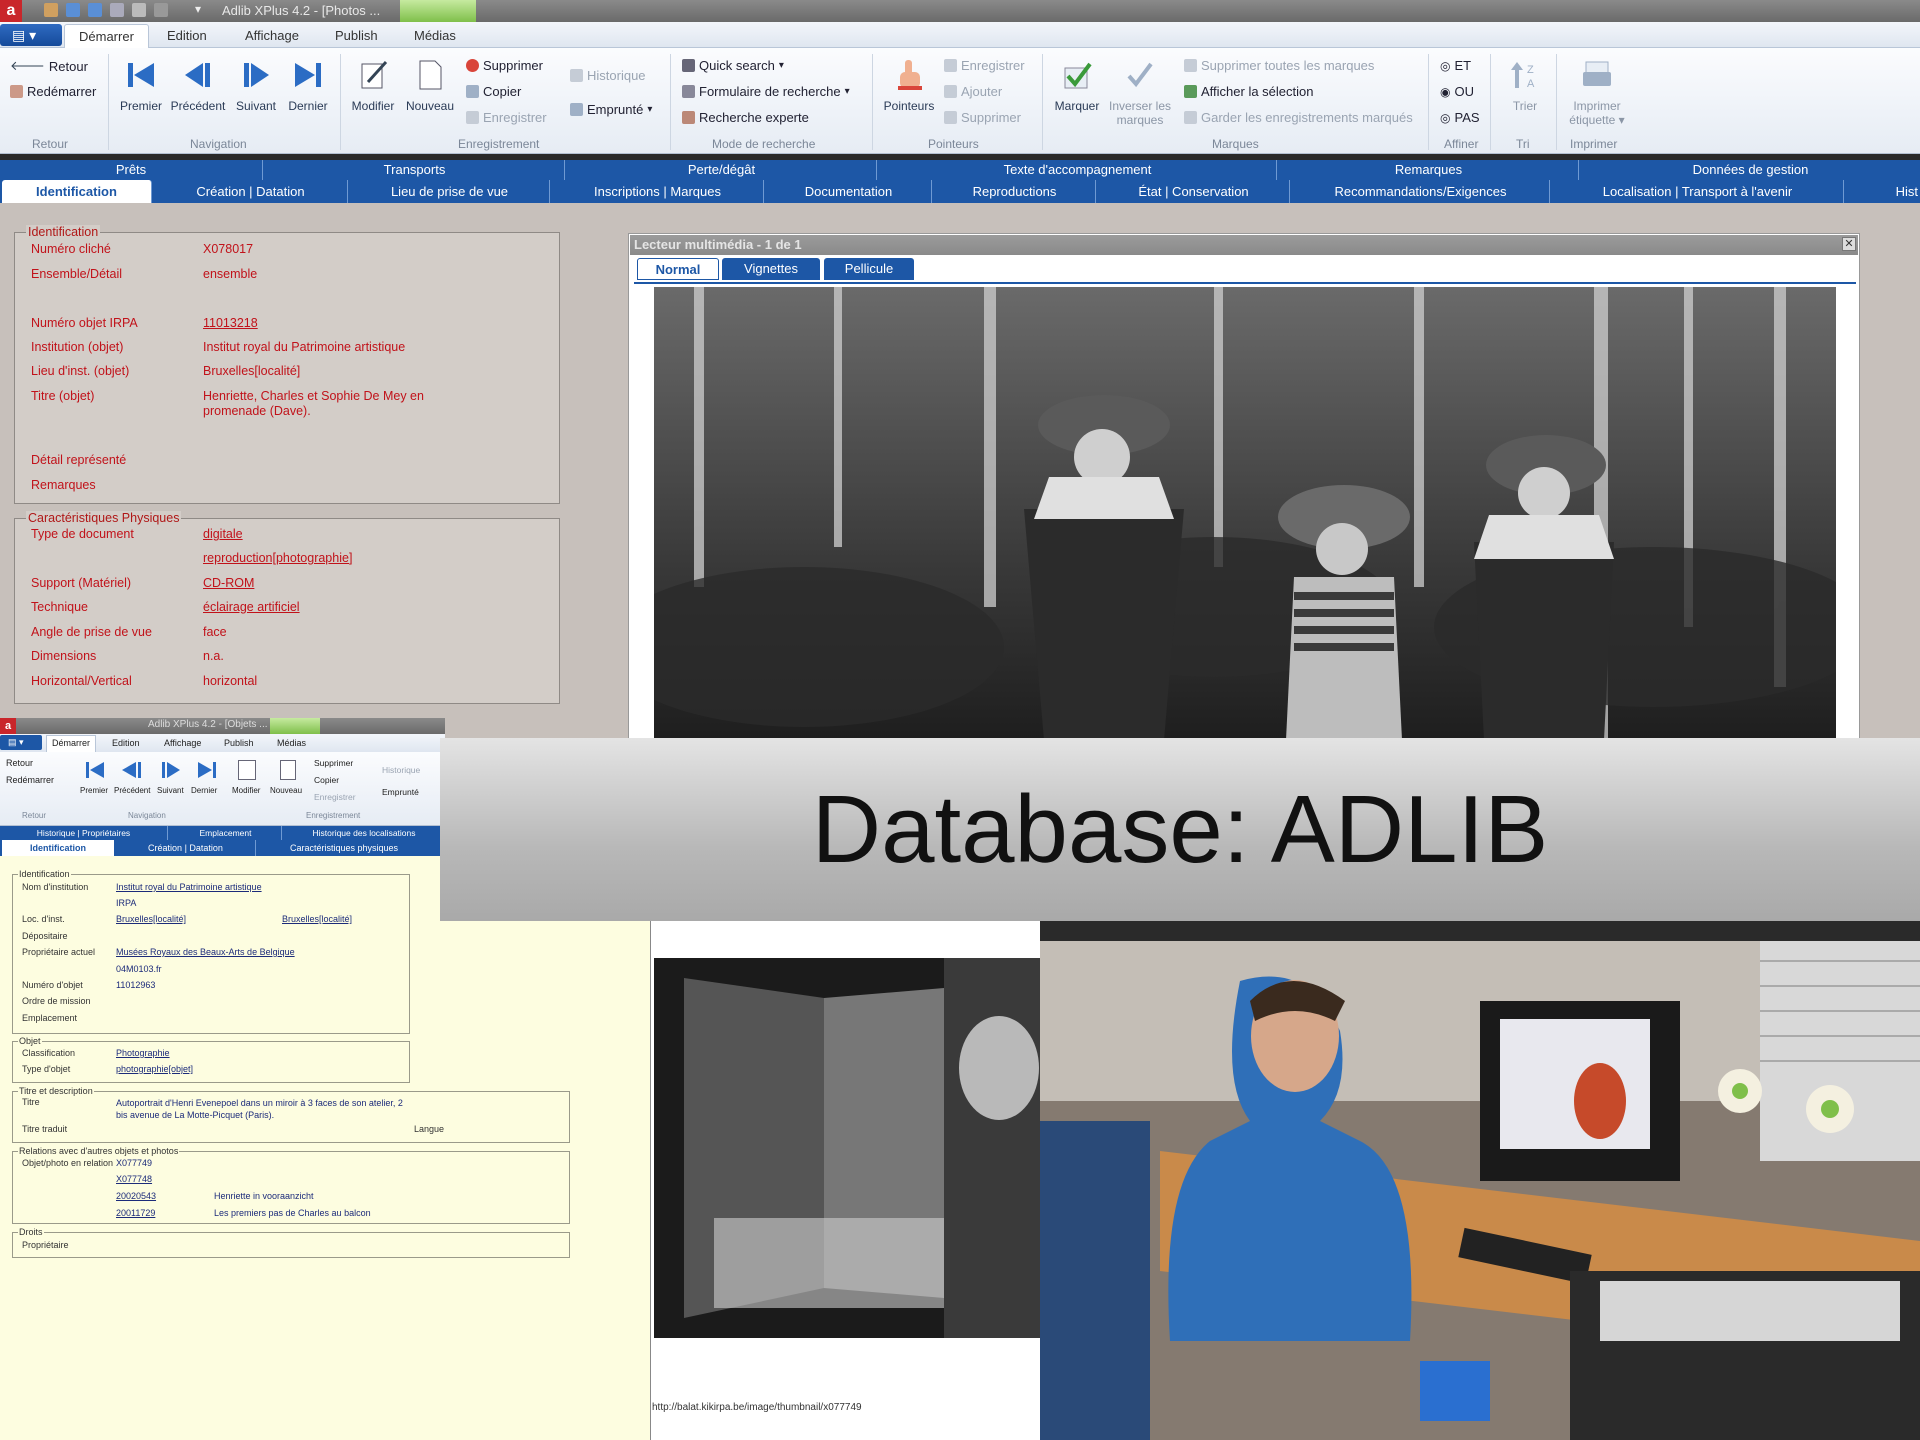 The width and height of the screenshot is (1920, 1440). I want to click on w2-value-type-objet: photographie[objet], so click(154, 1069).